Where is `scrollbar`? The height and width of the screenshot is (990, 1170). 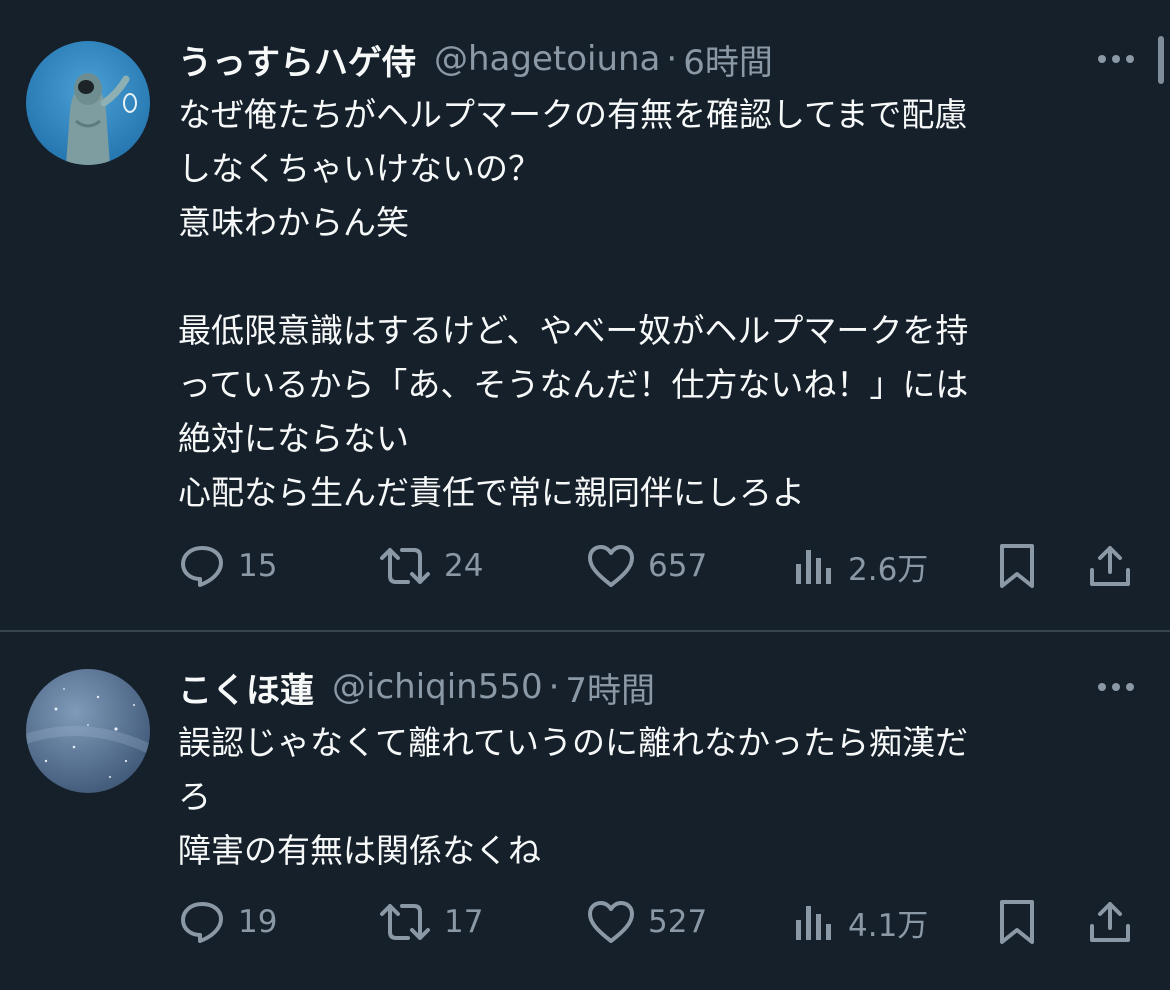 scrollbar is located at coordinates (1161, 60).